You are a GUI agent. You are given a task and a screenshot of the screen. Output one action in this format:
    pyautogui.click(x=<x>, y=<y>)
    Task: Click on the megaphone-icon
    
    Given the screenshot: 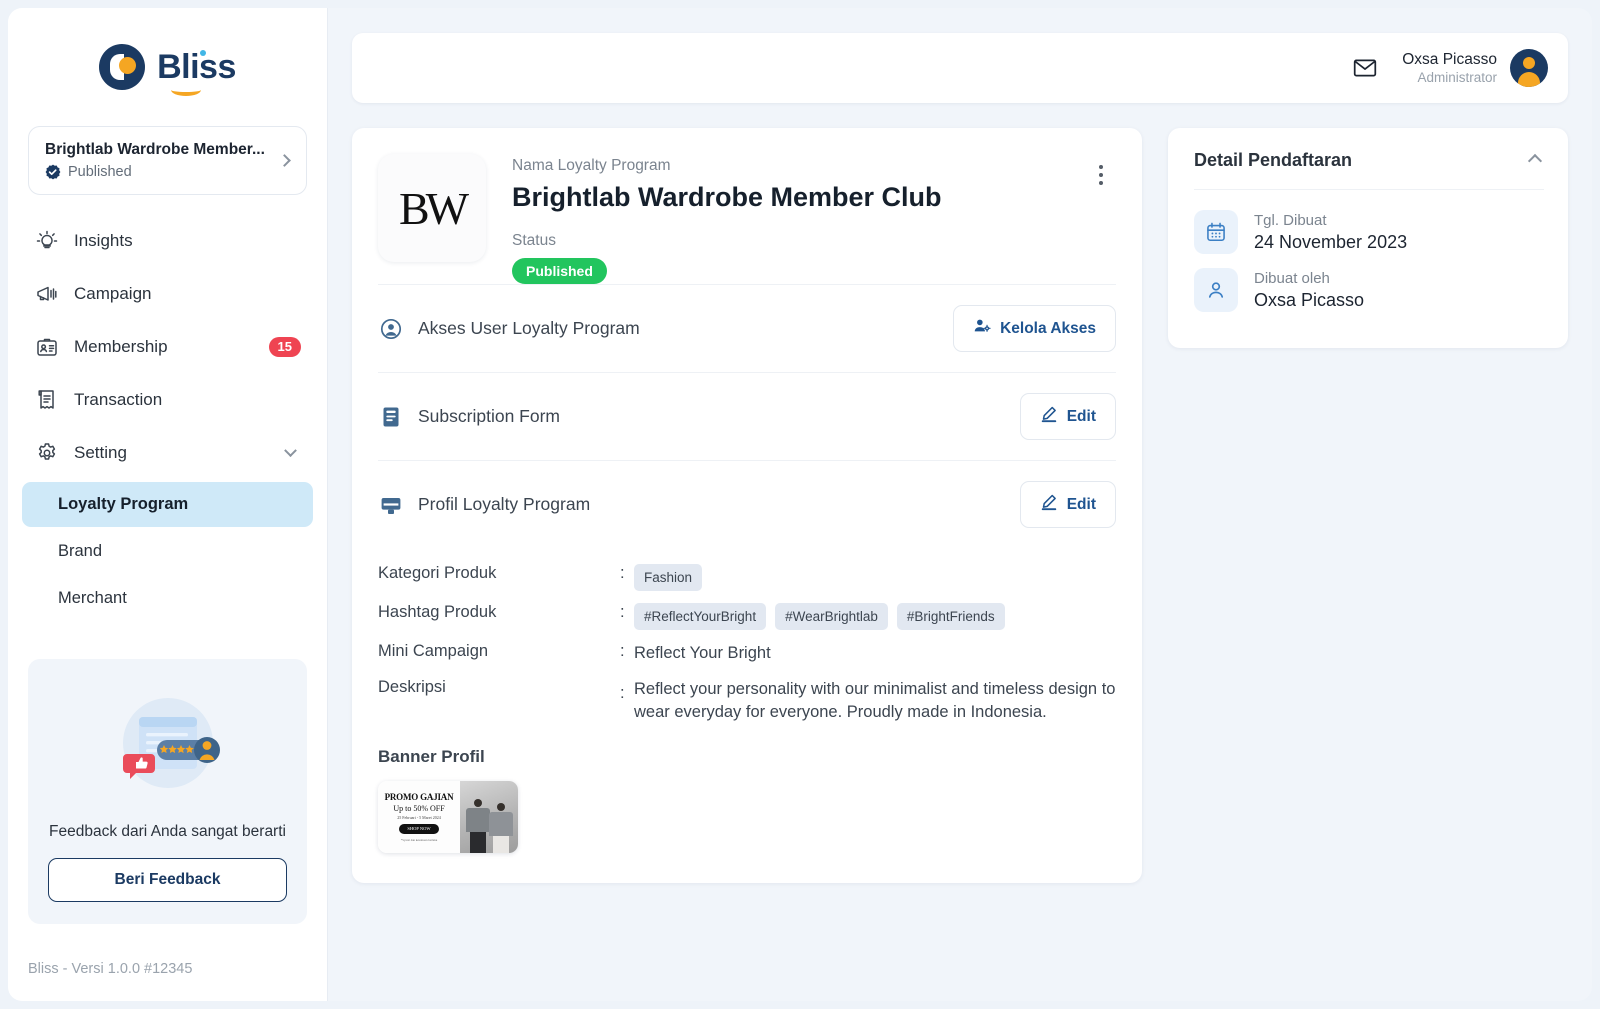 What is the action you would take?
    pyautogui.click(x=47, y=294)
    